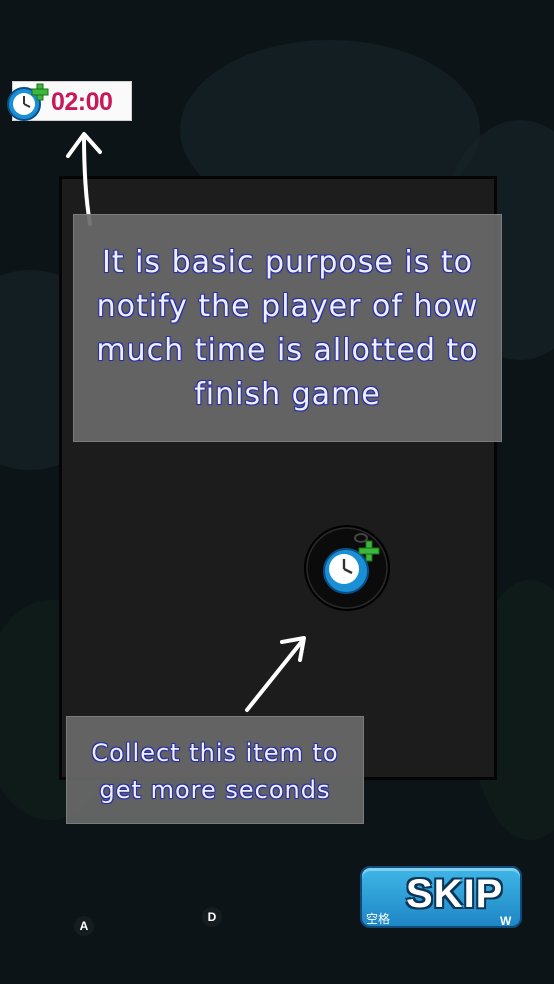  I want to click on skip-button: SKIP 空格 W, so click(441, 897).